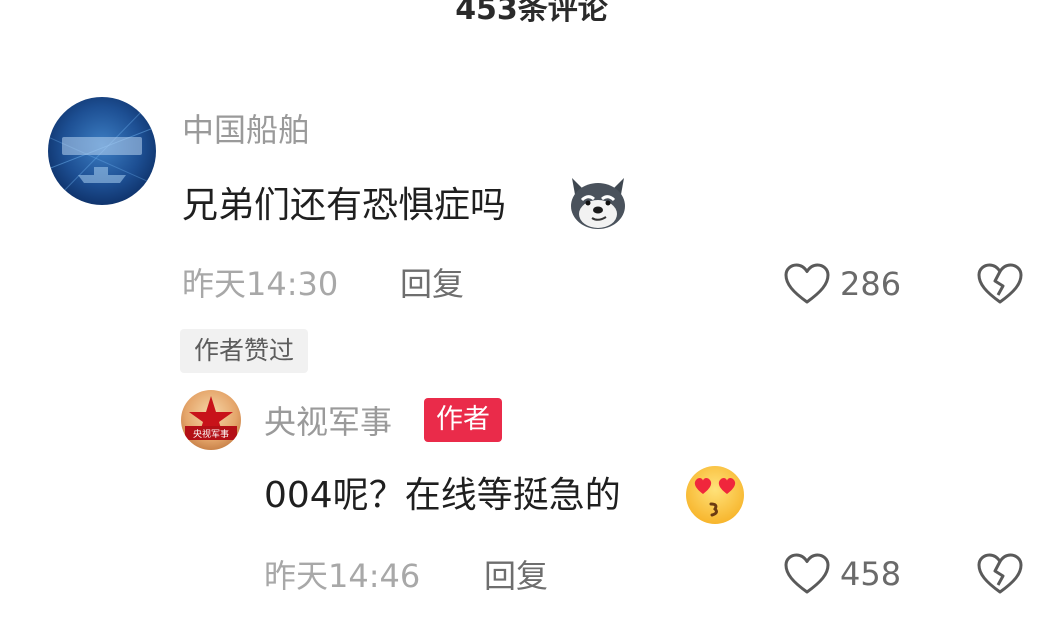 This screenshot has width=1063, height=632. Describe the element at coordinates (344, 205) in the screenshot. I see `comment-text: 兄弟们还有恐惧症吗` at that location.